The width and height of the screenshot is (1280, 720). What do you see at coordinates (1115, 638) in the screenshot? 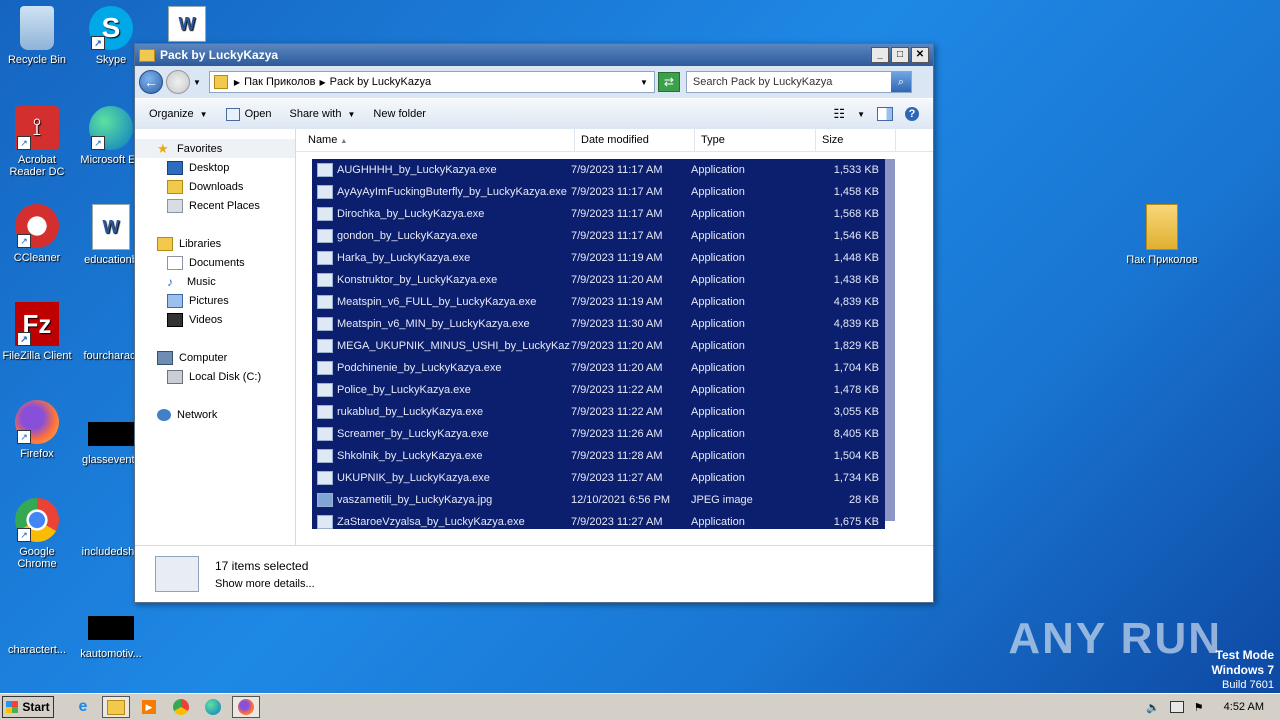
I see `anyrun-watermark: ANY RUN` at bounding box center [1115, 638].